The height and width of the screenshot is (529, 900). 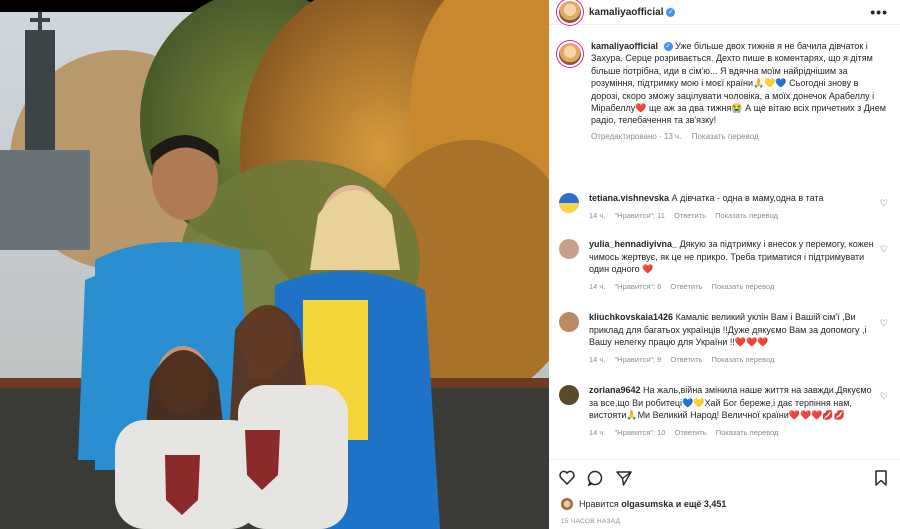 What do you see at coordinates (570, 54) in the screenshot?
I see `caption-author-avatar` at bounding box center [570, 54].